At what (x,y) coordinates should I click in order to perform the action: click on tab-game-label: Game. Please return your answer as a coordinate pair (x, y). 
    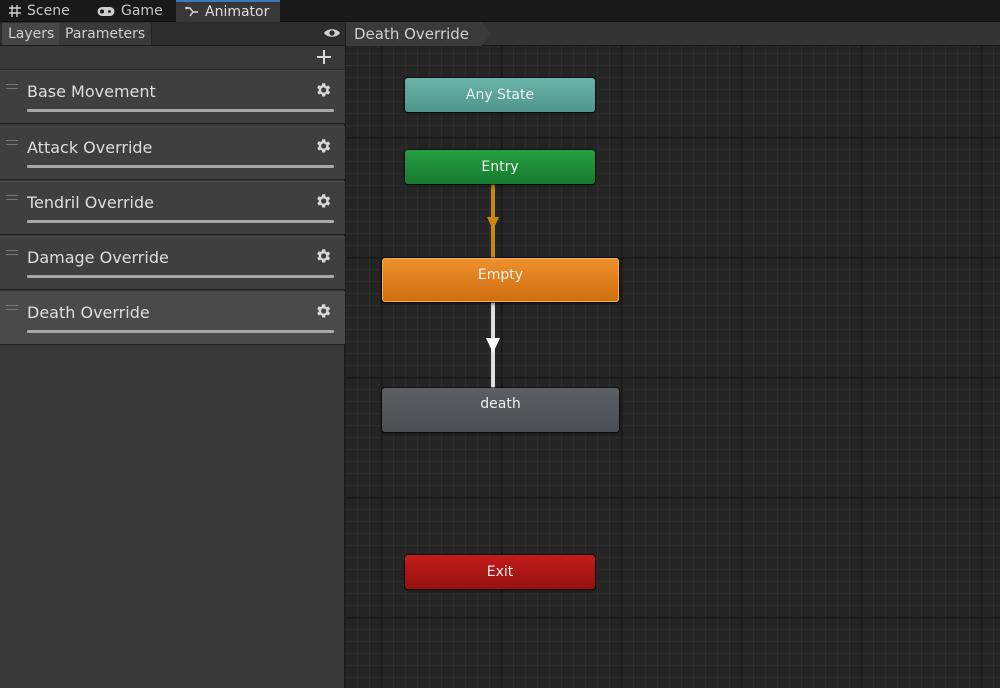
    Looking at the image, I should click on (142, 11).